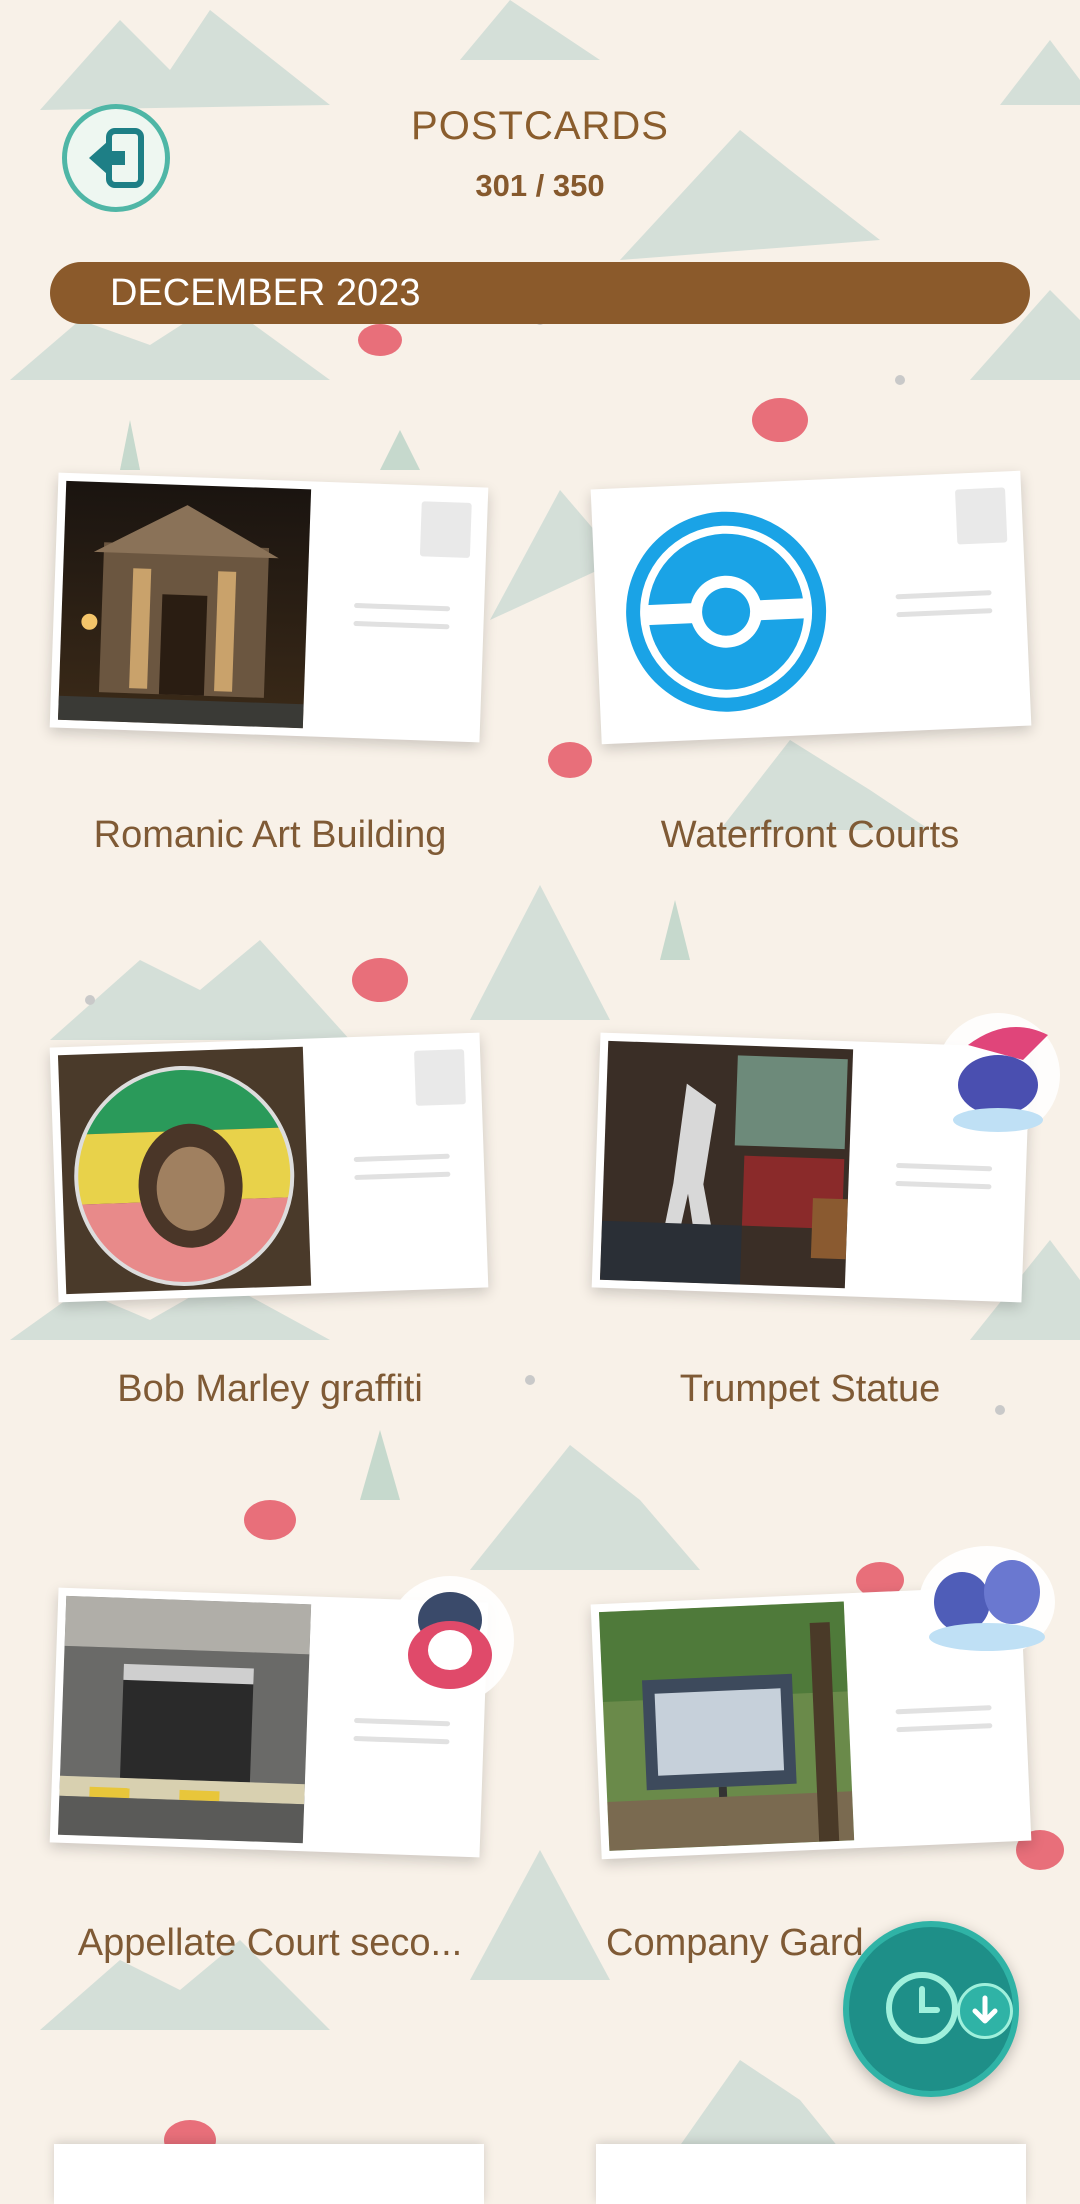  I want to click on night-building-image, so click(180, 617).